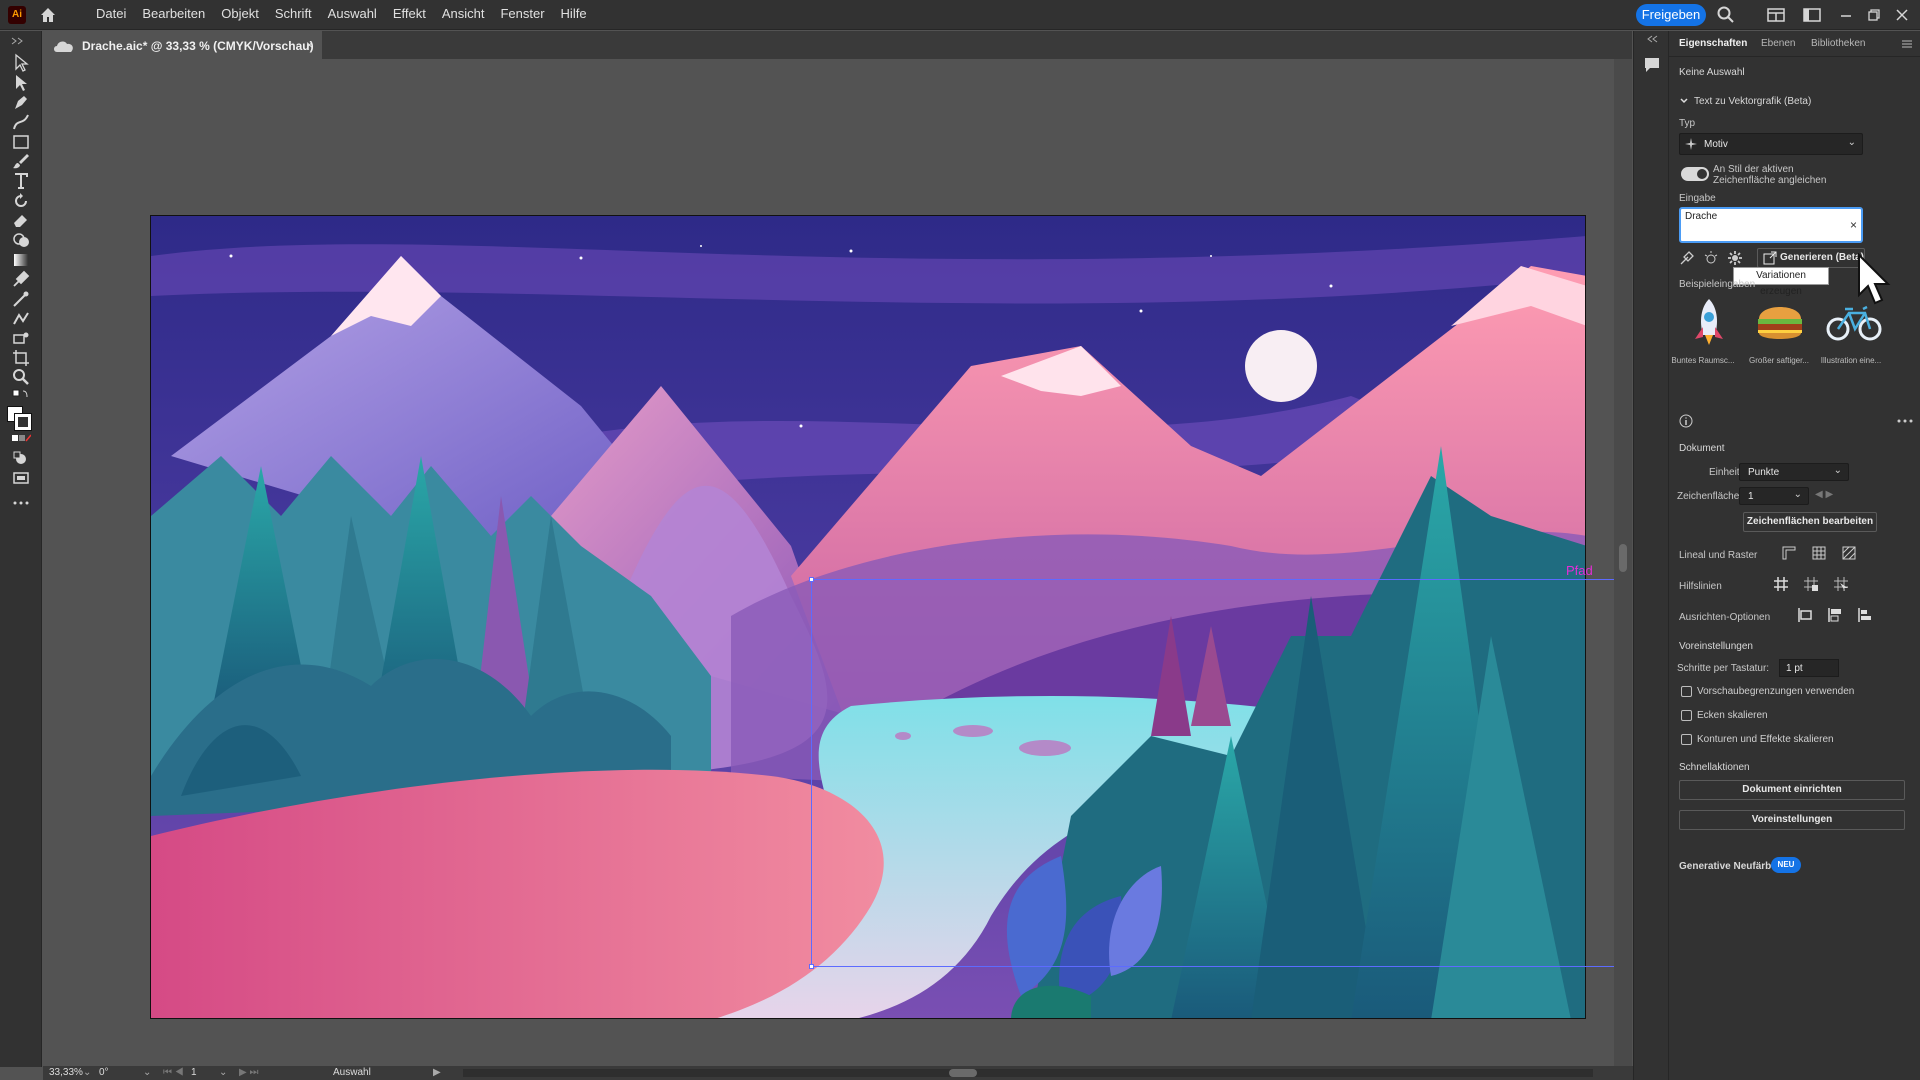 The image size is (1920, 1080). What do you see at coordinates (1652, 65) in the screenshot?
I see `comments-icon` at bounding box center [1652, 65].